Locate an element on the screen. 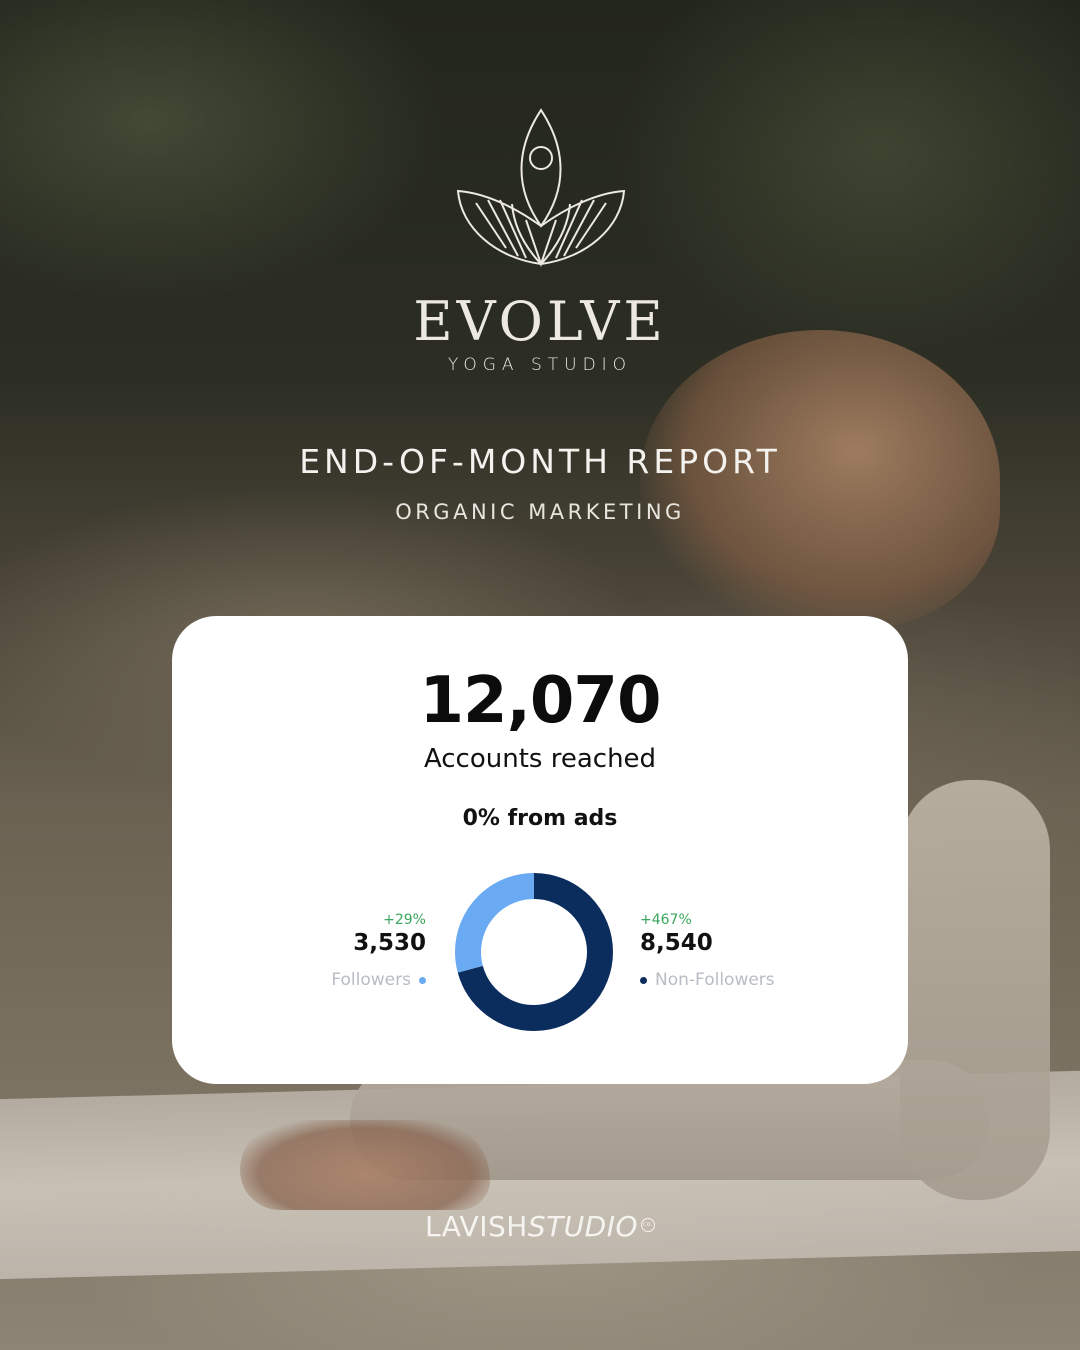 This screenshot has width=1080, height=1350. non-followers-dot-icon is located at coordinates (643, 980).